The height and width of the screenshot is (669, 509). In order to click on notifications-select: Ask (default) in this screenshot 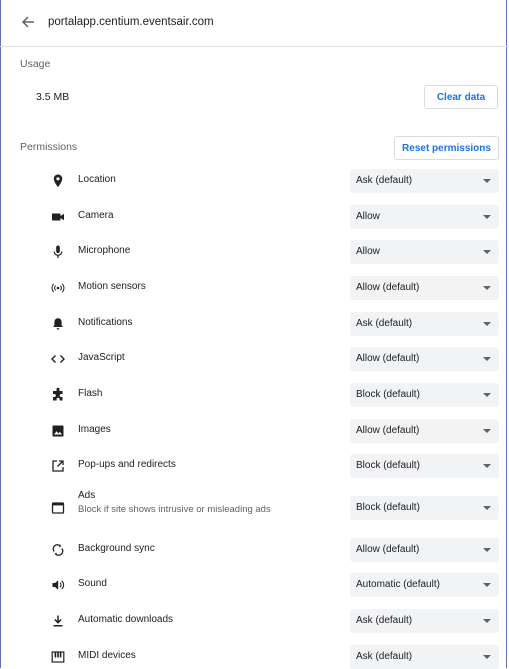, I will do `click(424, 324)`.